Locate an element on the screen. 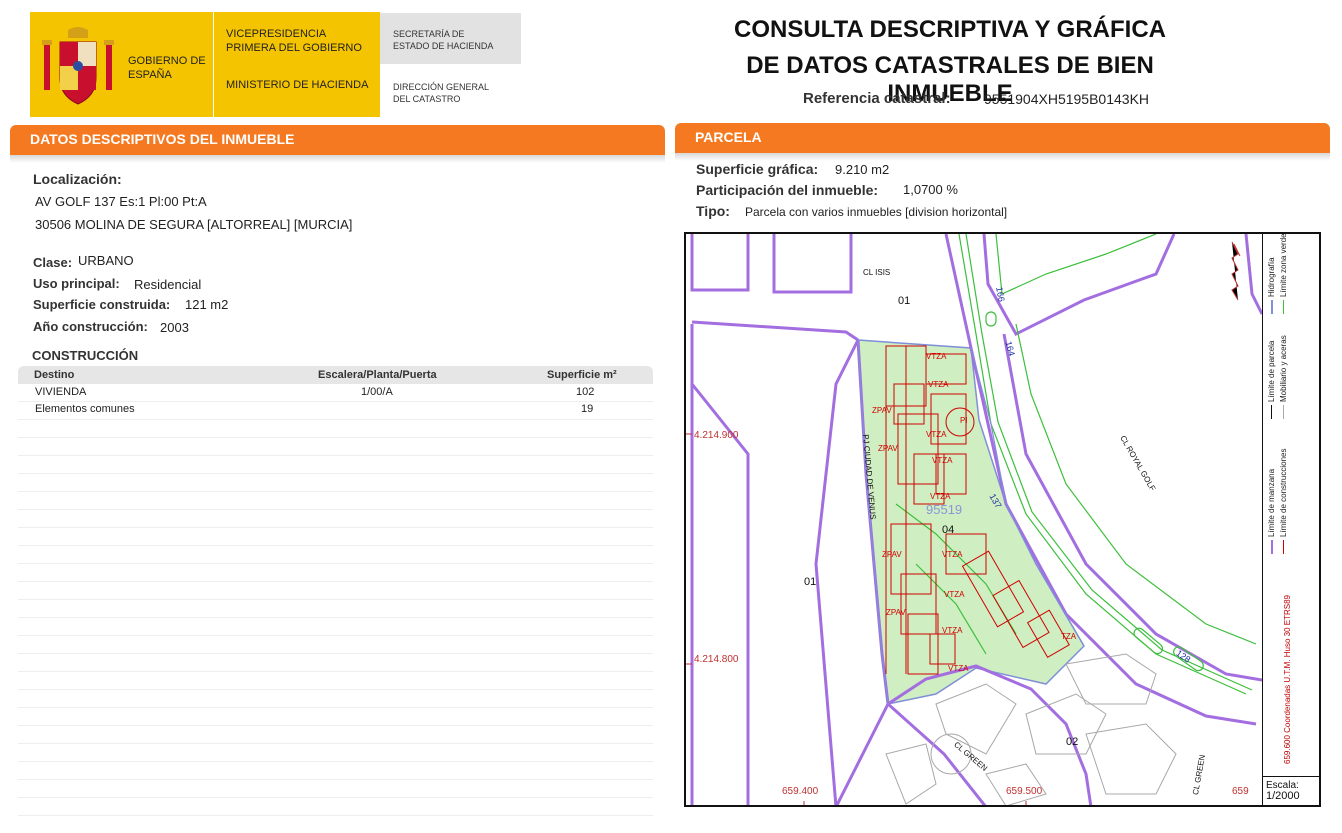  legend-text: Límite de manzana is located at coordinates (1271, 502).